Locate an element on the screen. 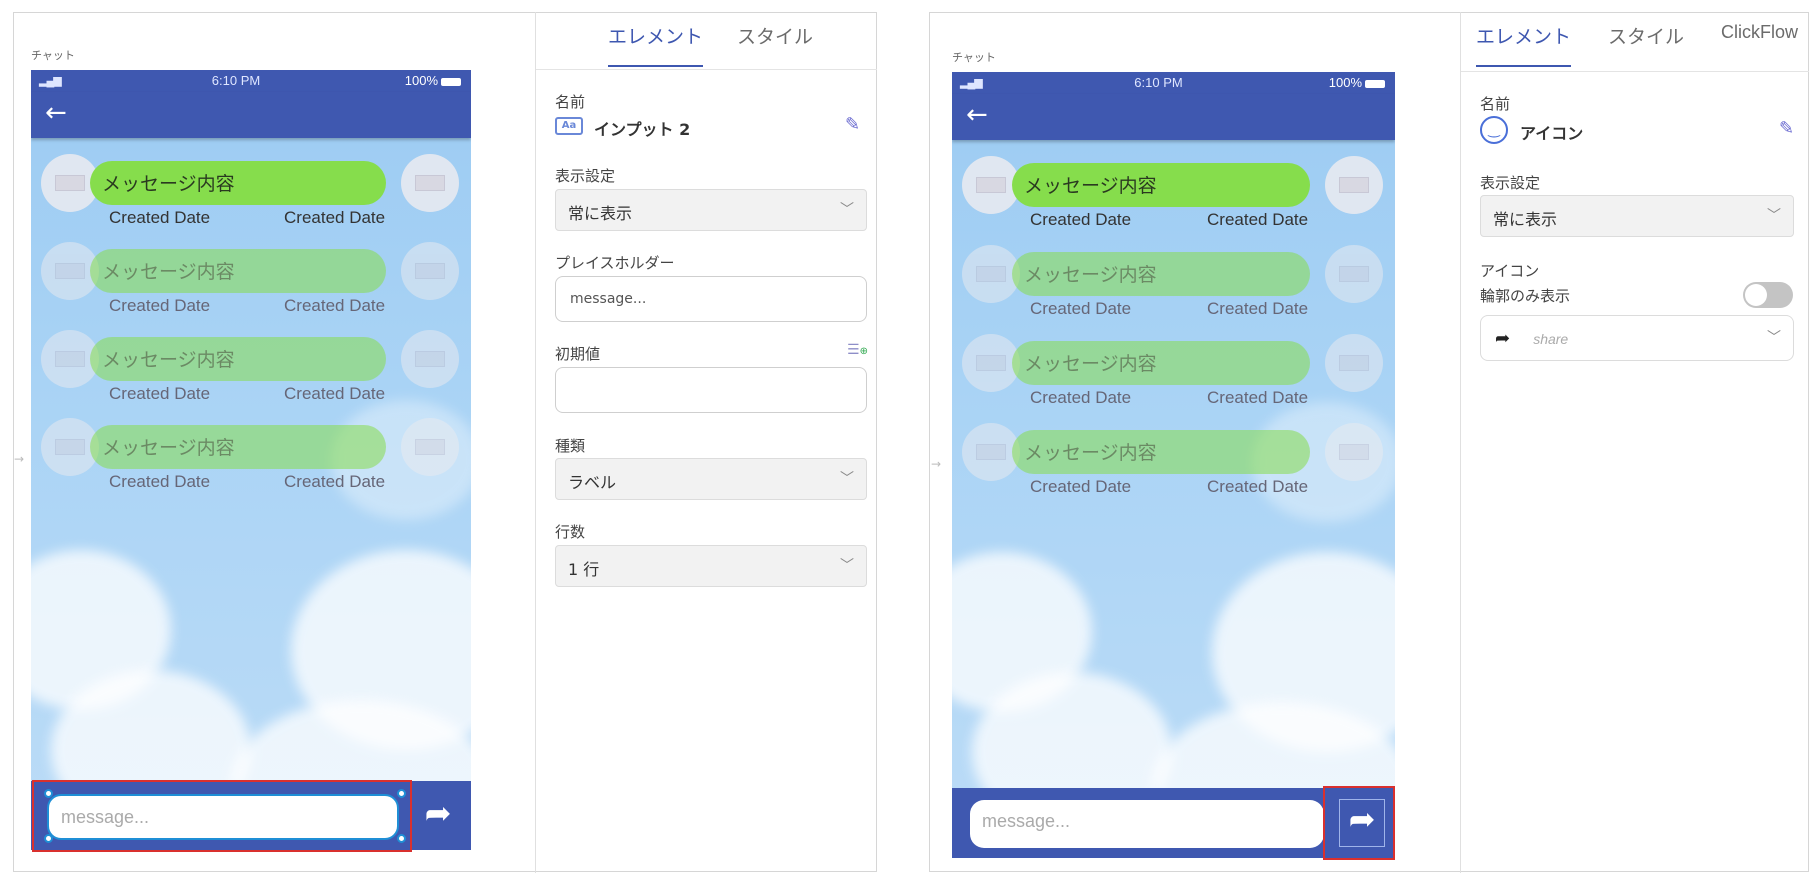 The image size is (1820, 885). element-name: アイコン is located at coordinates (1552, 133).